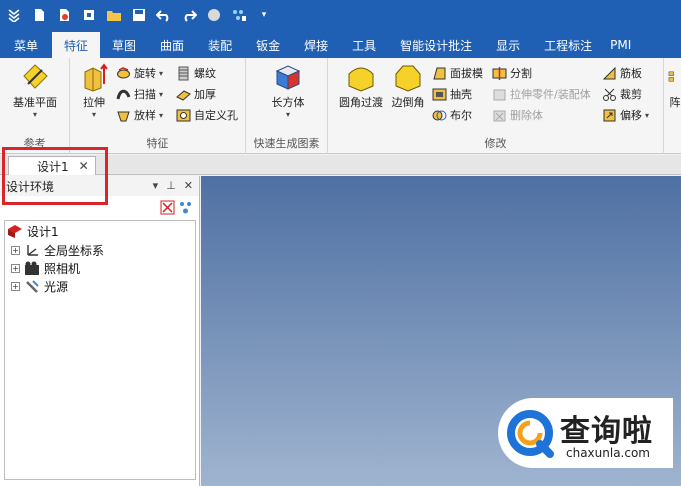 The height and width of the screenshot is (486, 681). What do you see at coordinates (408, 86) in the screenshot?
I see `chamfer-button: 边倒角` at bounding box center [408, 86].